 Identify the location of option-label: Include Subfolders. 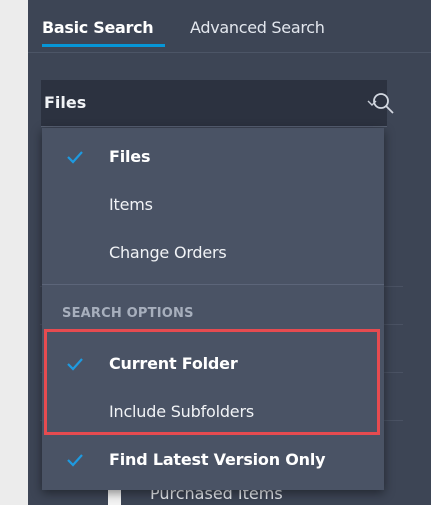
(181, 411).